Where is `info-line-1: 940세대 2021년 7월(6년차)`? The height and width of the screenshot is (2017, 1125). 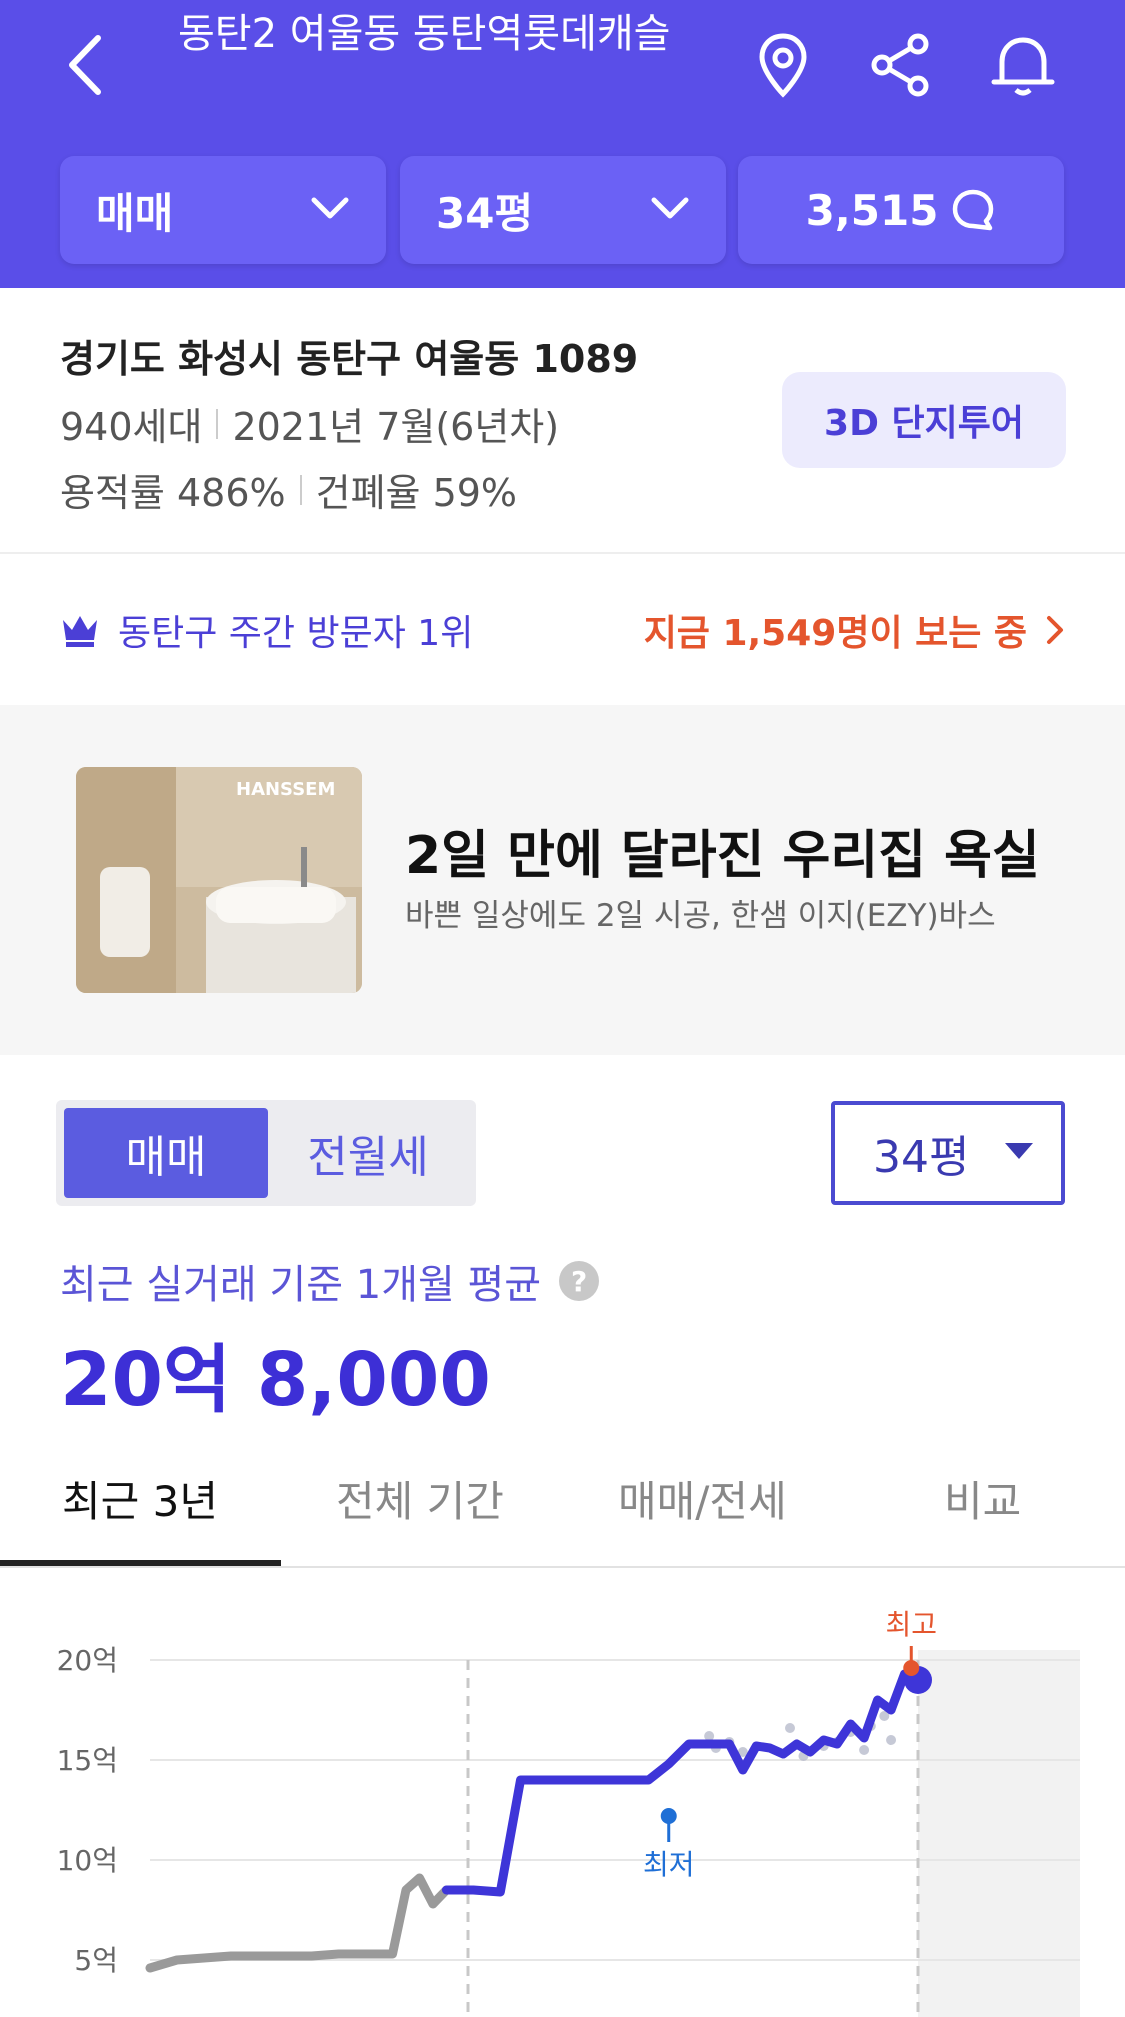 info-line-1: 940세대 2021년 7월(6년차) is located at coordinates (309, 423).